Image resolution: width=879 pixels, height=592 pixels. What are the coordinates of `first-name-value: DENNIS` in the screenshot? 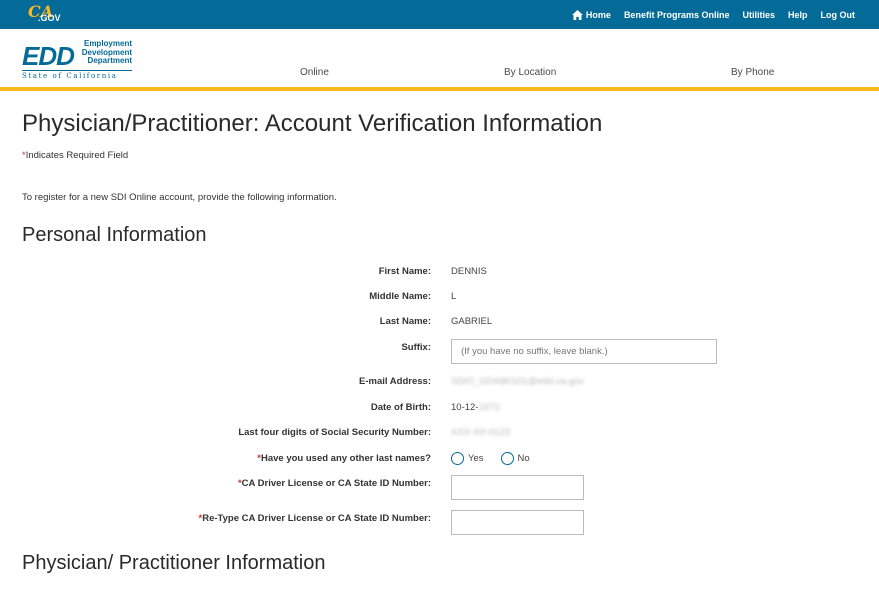 It's located at (469, 271).